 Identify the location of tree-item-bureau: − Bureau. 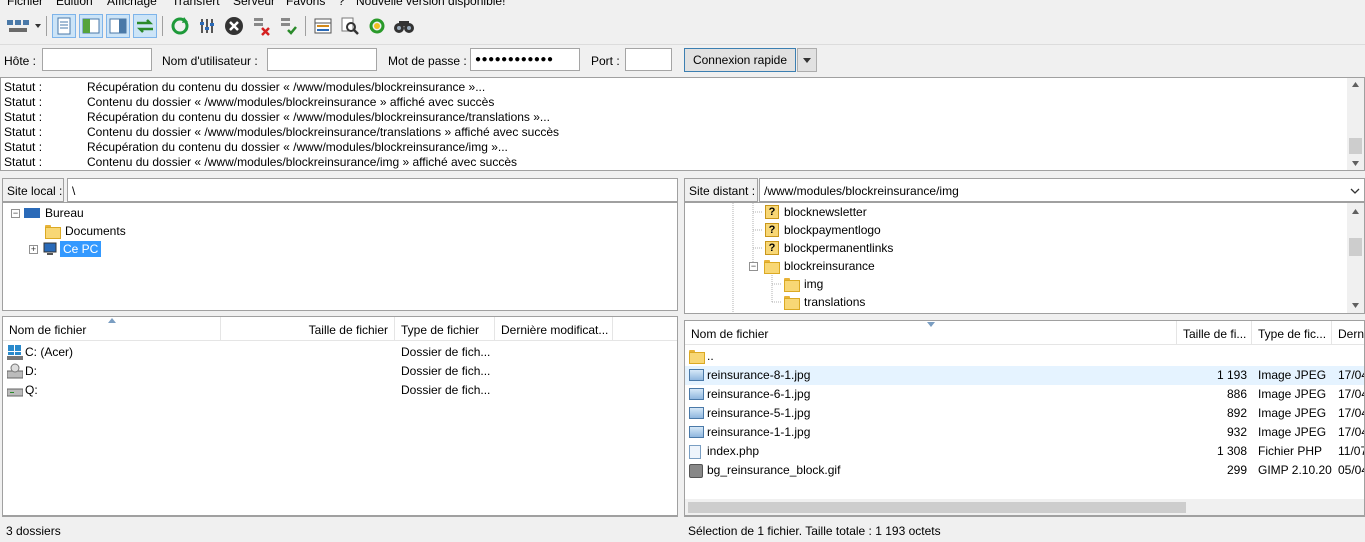
(47, 213).